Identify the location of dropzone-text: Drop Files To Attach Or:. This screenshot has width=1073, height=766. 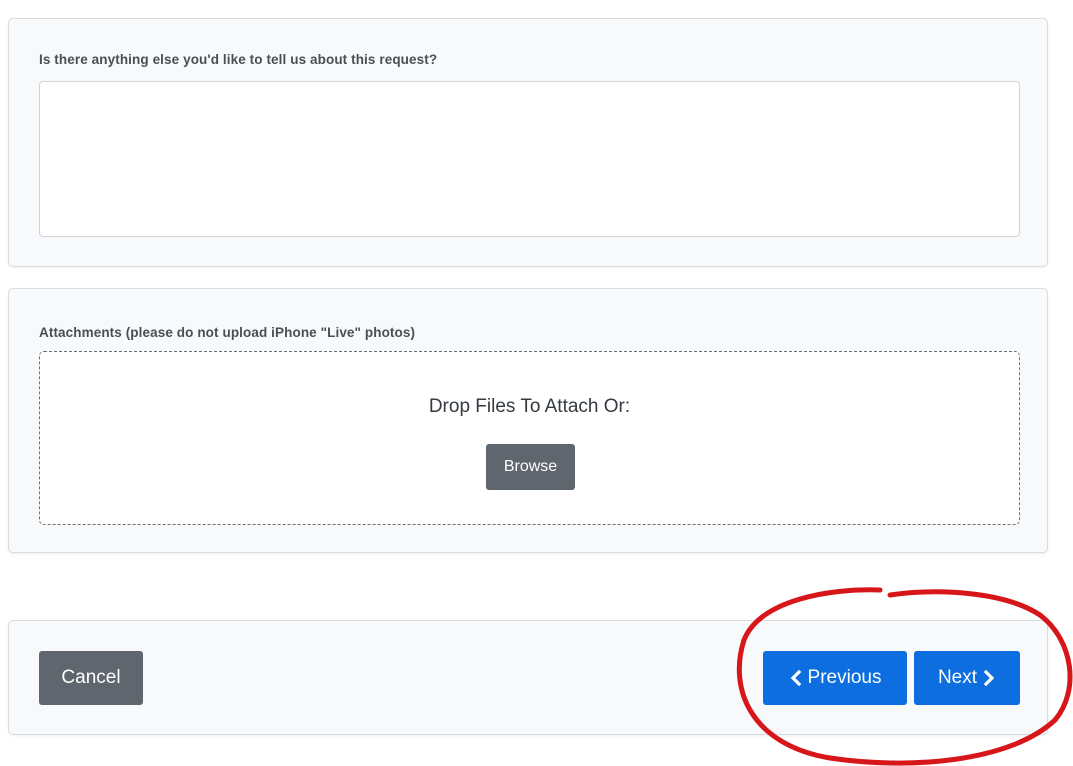
(529, 406).